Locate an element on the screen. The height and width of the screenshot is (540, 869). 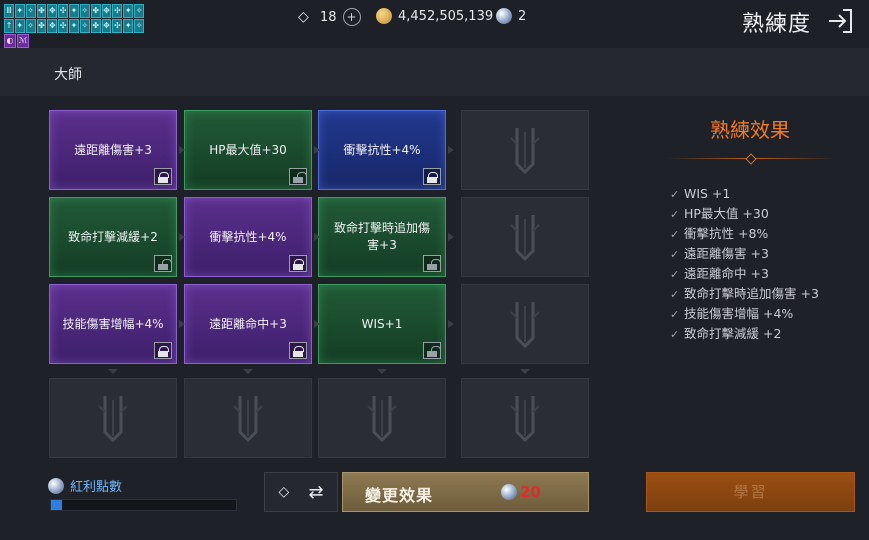
effect-item: ✓ WIS +1 is located at coordinates (744, 194).